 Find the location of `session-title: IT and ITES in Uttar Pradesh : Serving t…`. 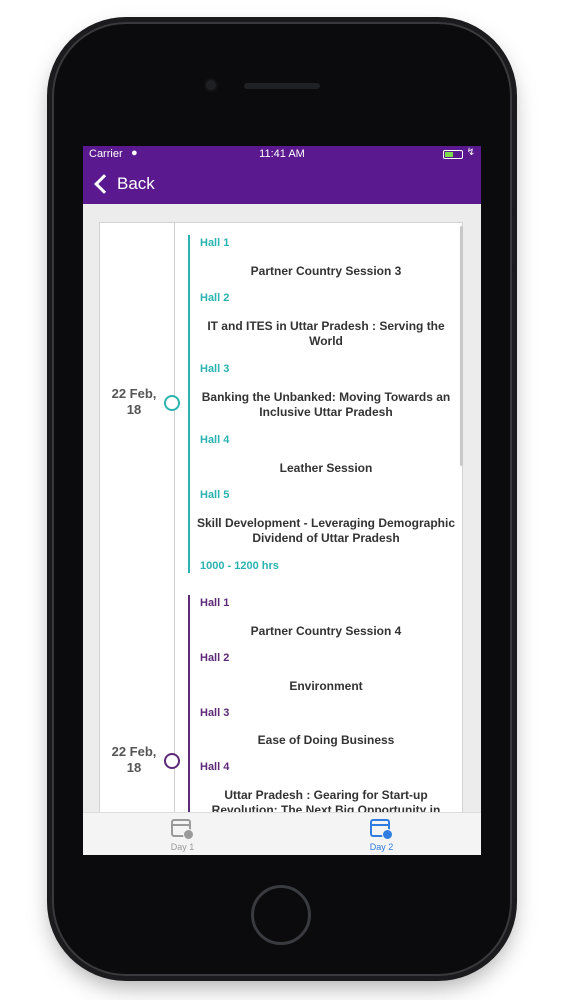

session-title: IT and ITES in Uttar Pradesh : Serving t… is located at coordinates (326, 334).